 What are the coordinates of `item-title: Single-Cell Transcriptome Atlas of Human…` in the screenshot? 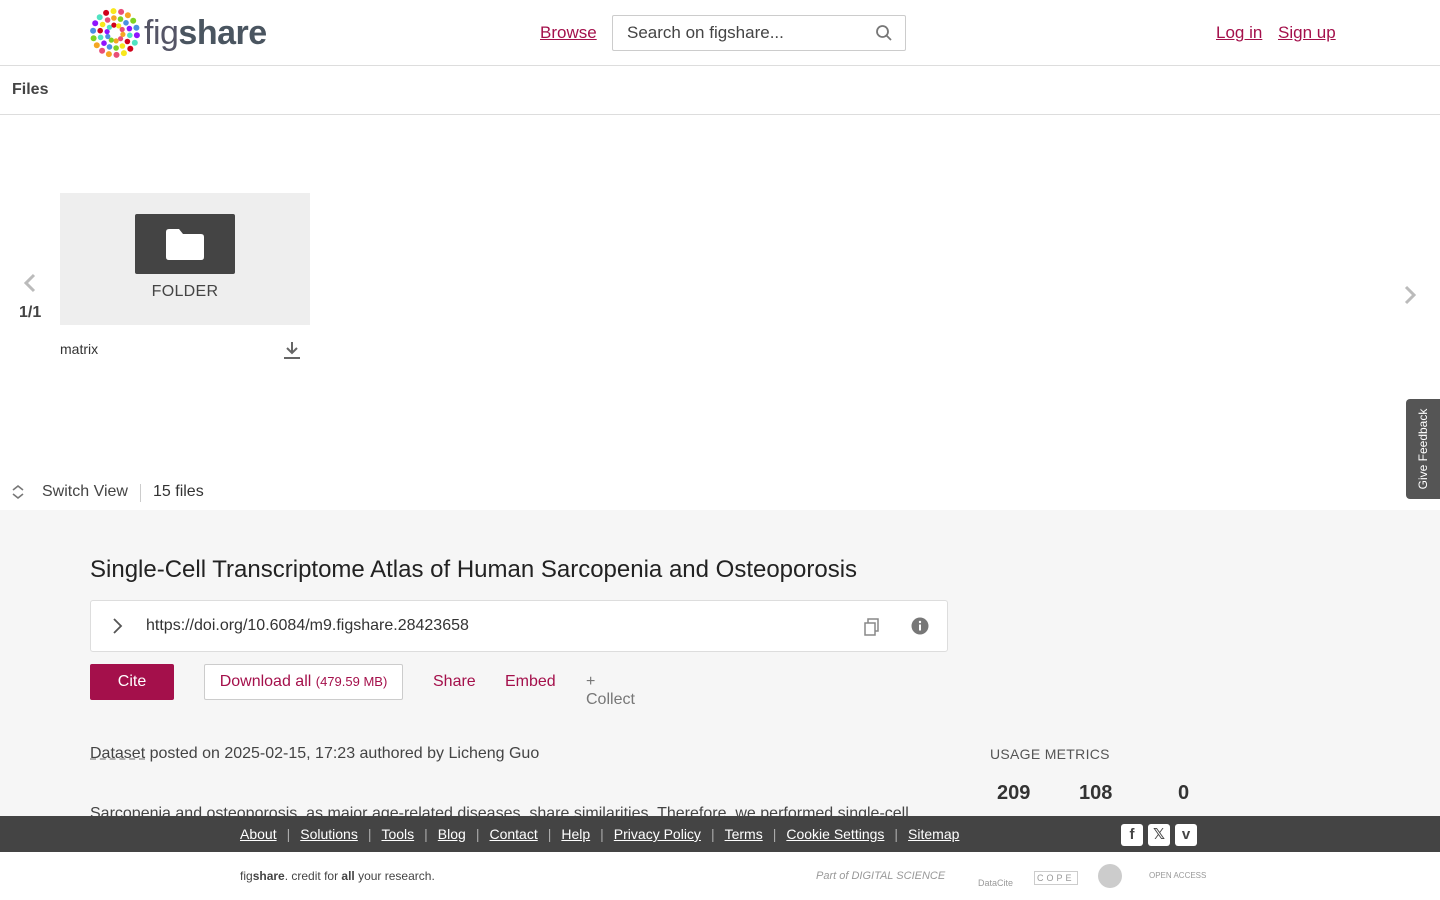 It's located at (474, 569).